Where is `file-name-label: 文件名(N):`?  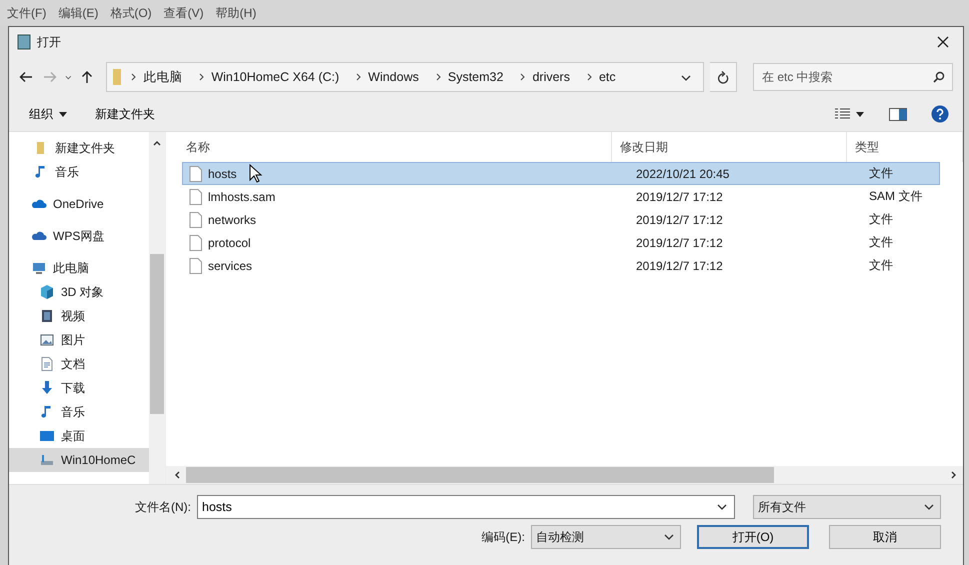 file-name-label: 文件名(N): is located at coordinates (163, 507).